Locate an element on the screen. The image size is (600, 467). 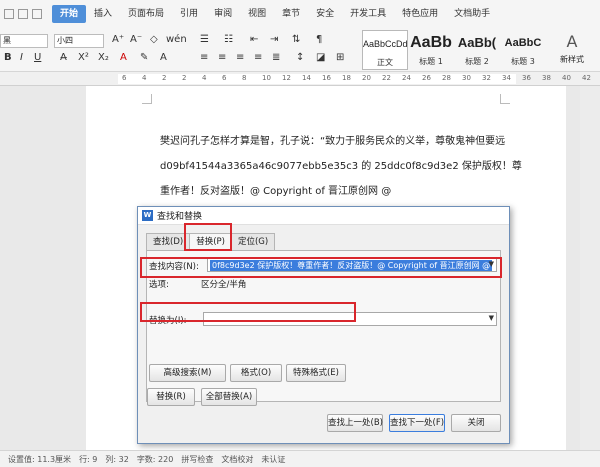
dialog-title: 查找和替换 is located at coordinates (180, 217).